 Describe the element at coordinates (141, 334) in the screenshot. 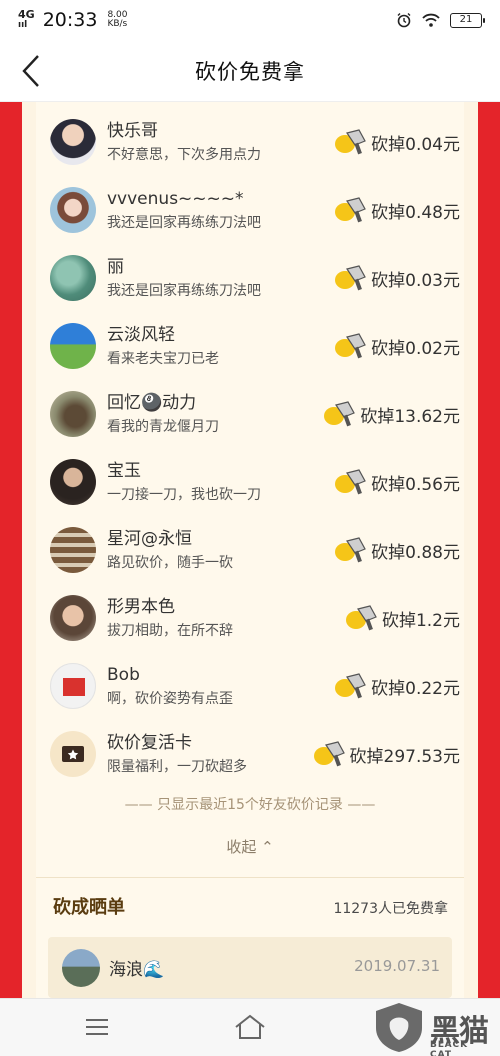

I see `friend-name: 云淡风轻` at that location.